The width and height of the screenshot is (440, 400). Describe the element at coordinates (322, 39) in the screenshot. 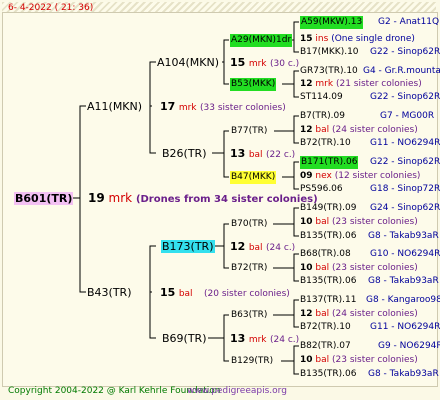

I see `gen3-mating-type: ins` at that location.